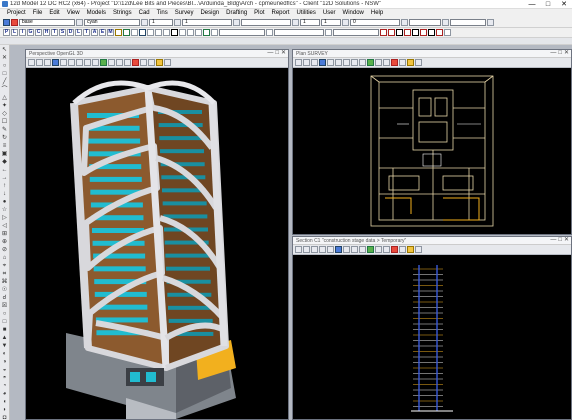  I want to click on letter-c-button: C, so click(38, 32).